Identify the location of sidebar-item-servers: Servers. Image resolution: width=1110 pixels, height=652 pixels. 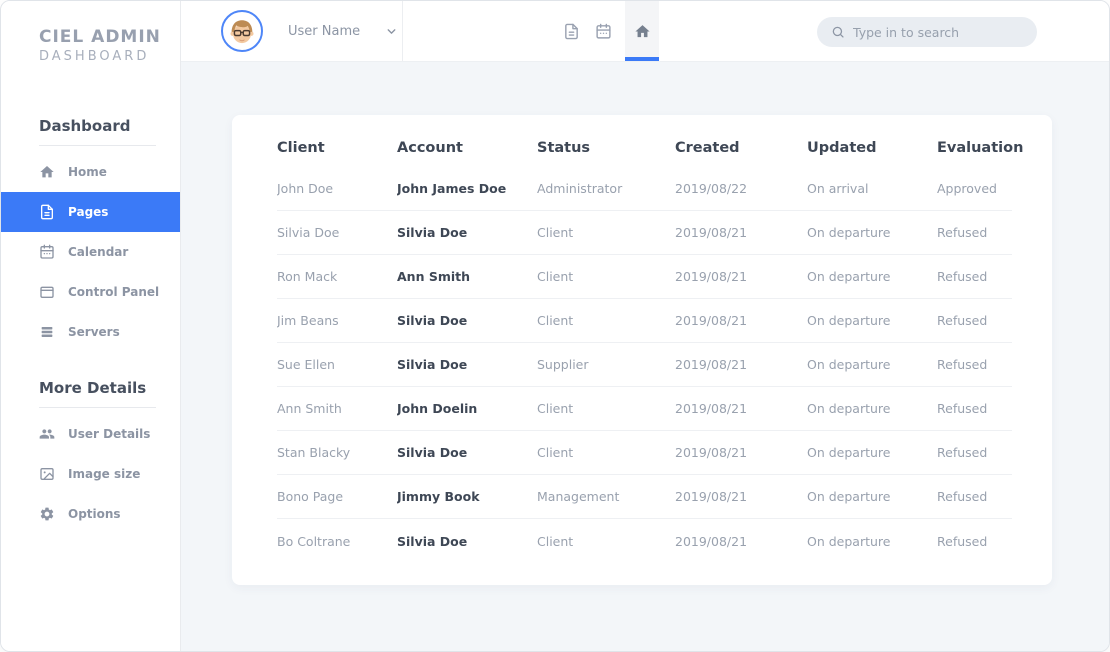
(90, 332).